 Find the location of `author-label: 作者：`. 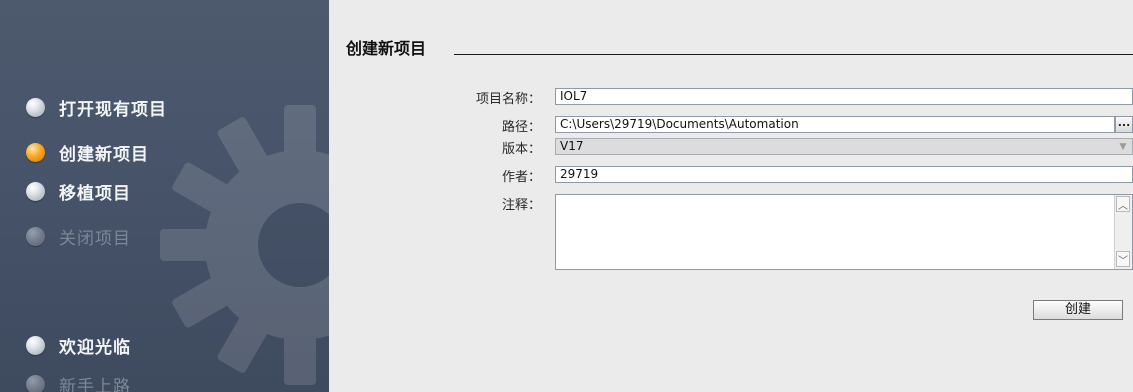

author-label: 作者： is located at coordinates (521, 177).